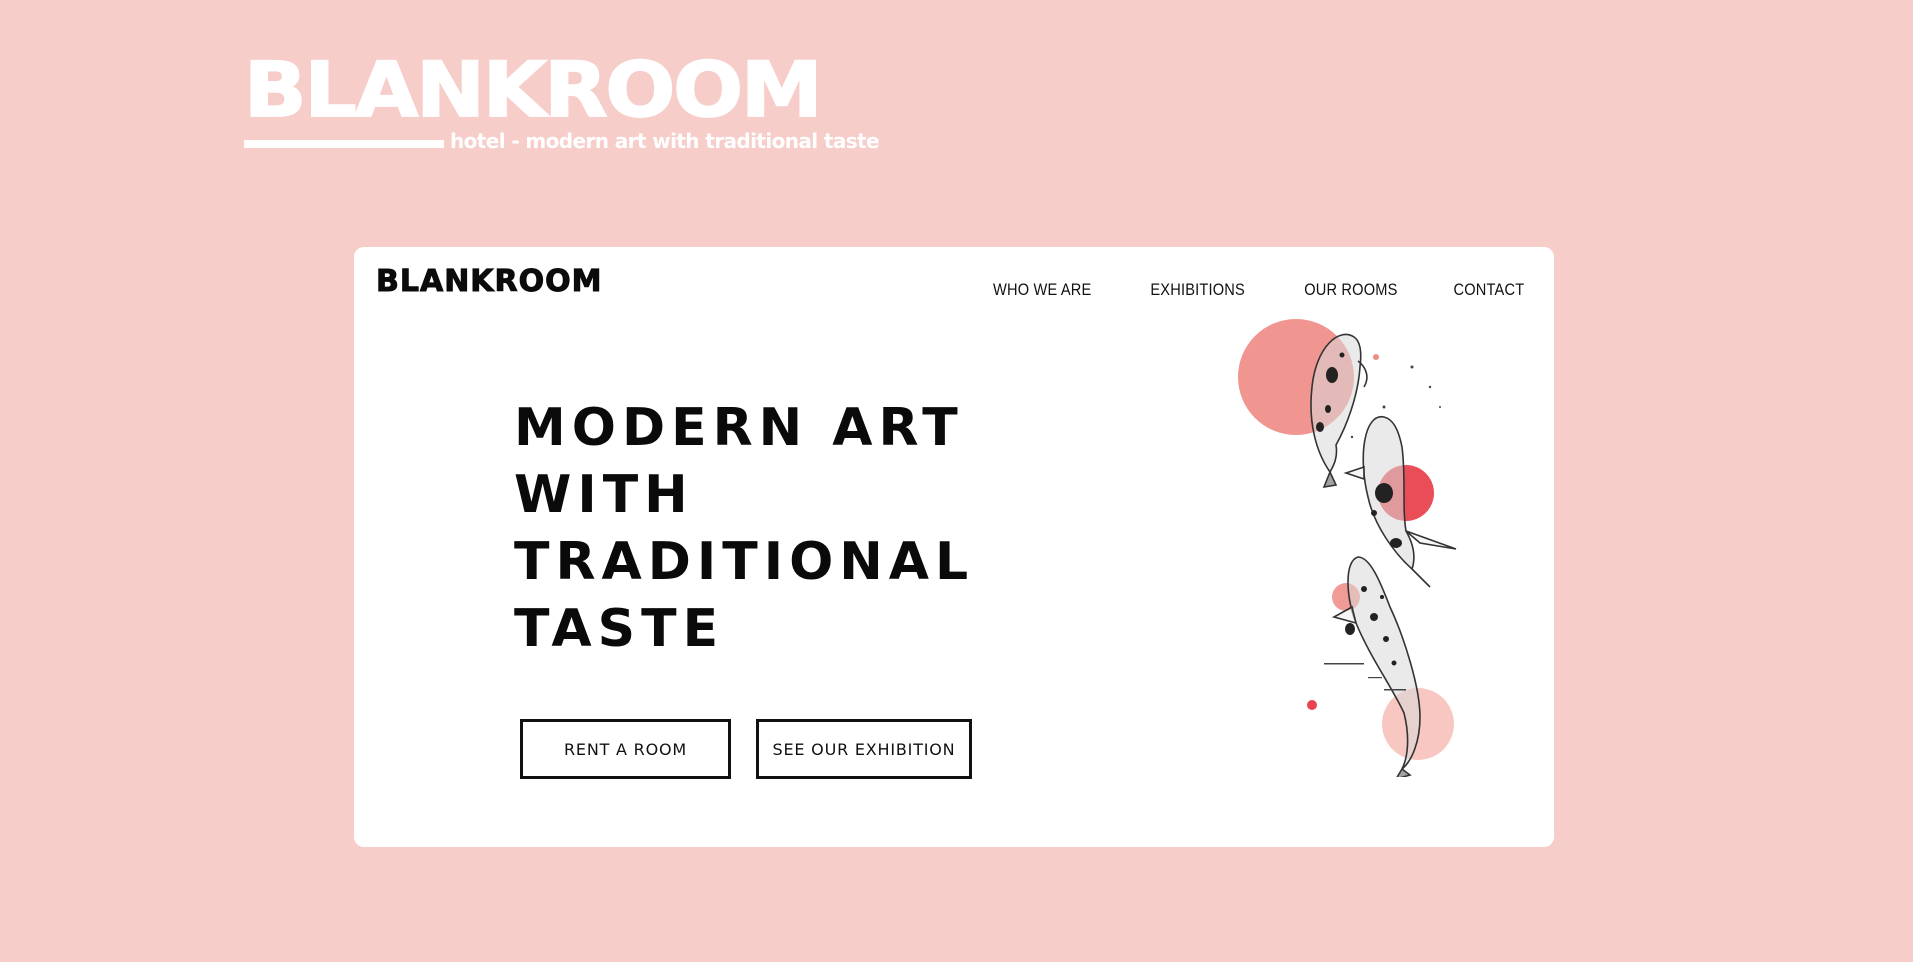  Describe the element at coordinates (619, 629) in the screenshot. I see `headline-line-4: TASTE` at that location.